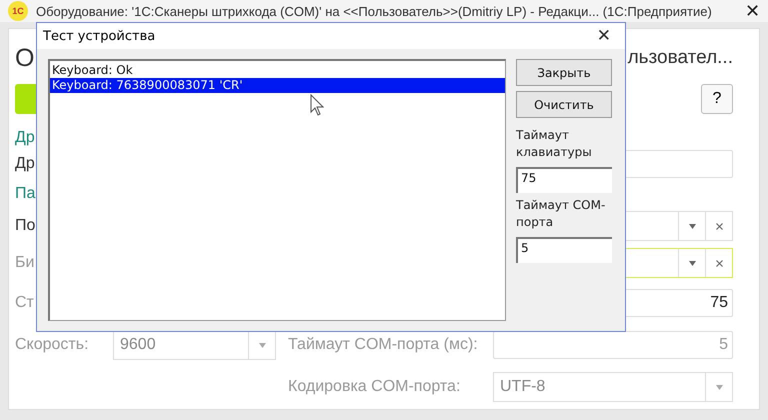  I want to click on input-field: 5, so click(564, 250).